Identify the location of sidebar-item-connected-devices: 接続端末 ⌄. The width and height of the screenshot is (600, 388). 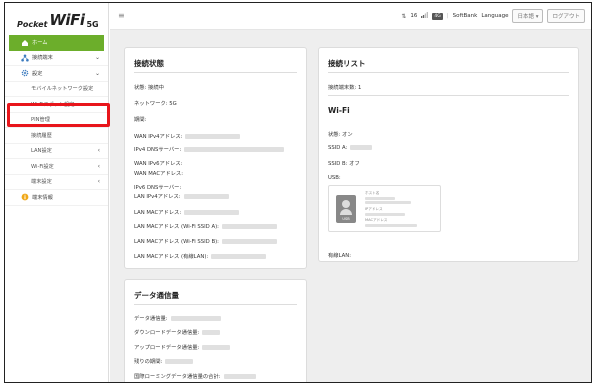
(56, 58).